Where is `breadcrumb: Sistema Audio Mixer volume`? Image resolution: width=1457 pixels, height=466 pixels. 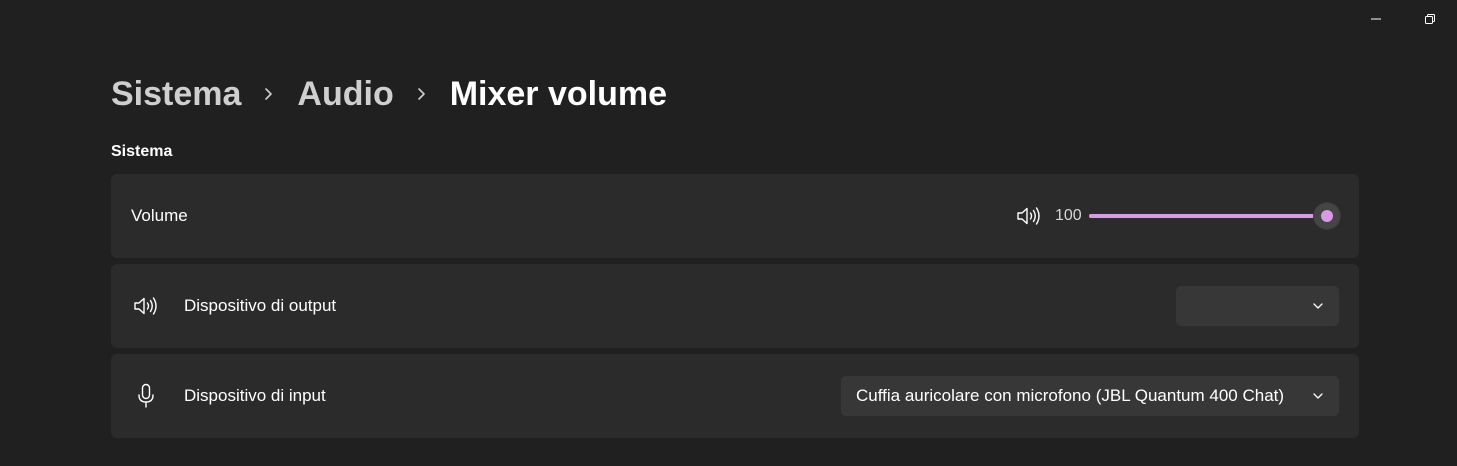 breadcrumb: Sistema Audio Mixer volume is located at coordinates (389, 94).